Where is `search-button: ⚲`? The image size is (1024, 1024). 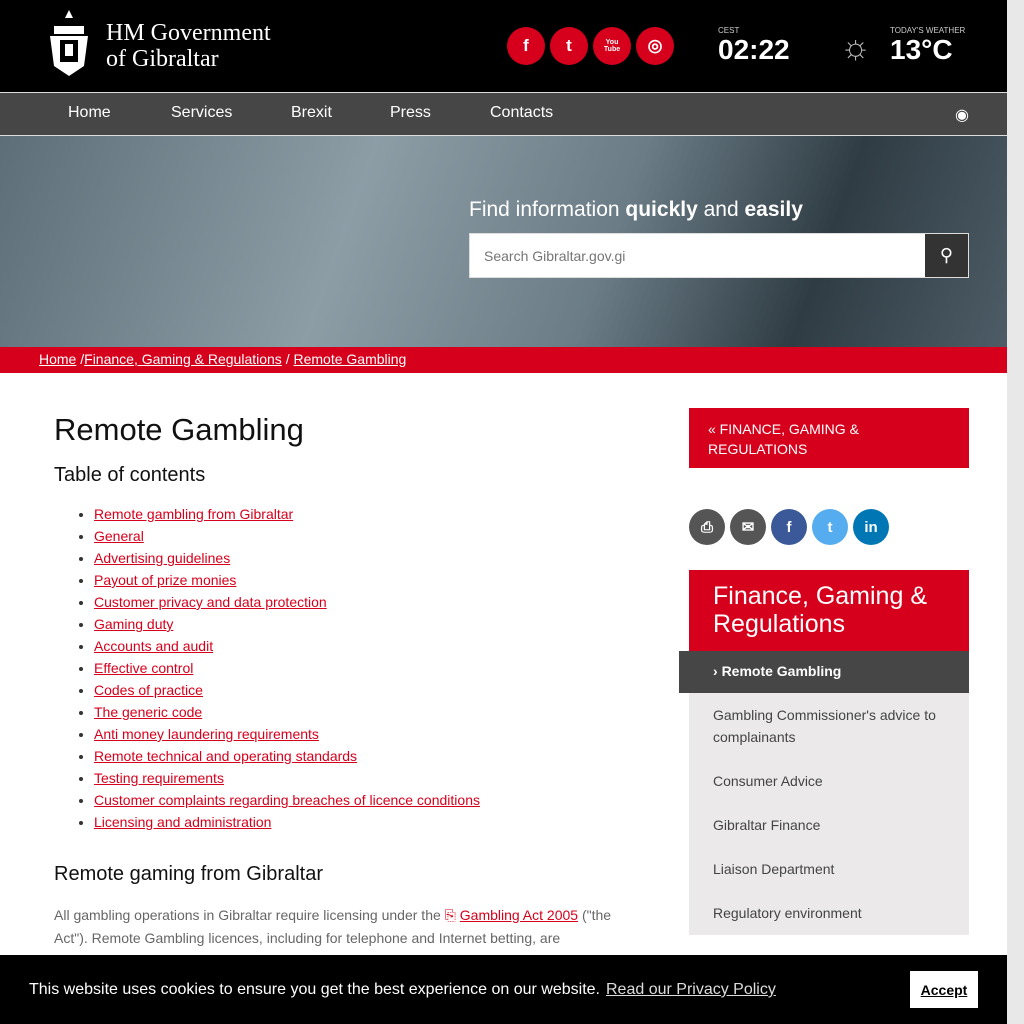 search-button: ⚲ is located at coordinates (946, 255).